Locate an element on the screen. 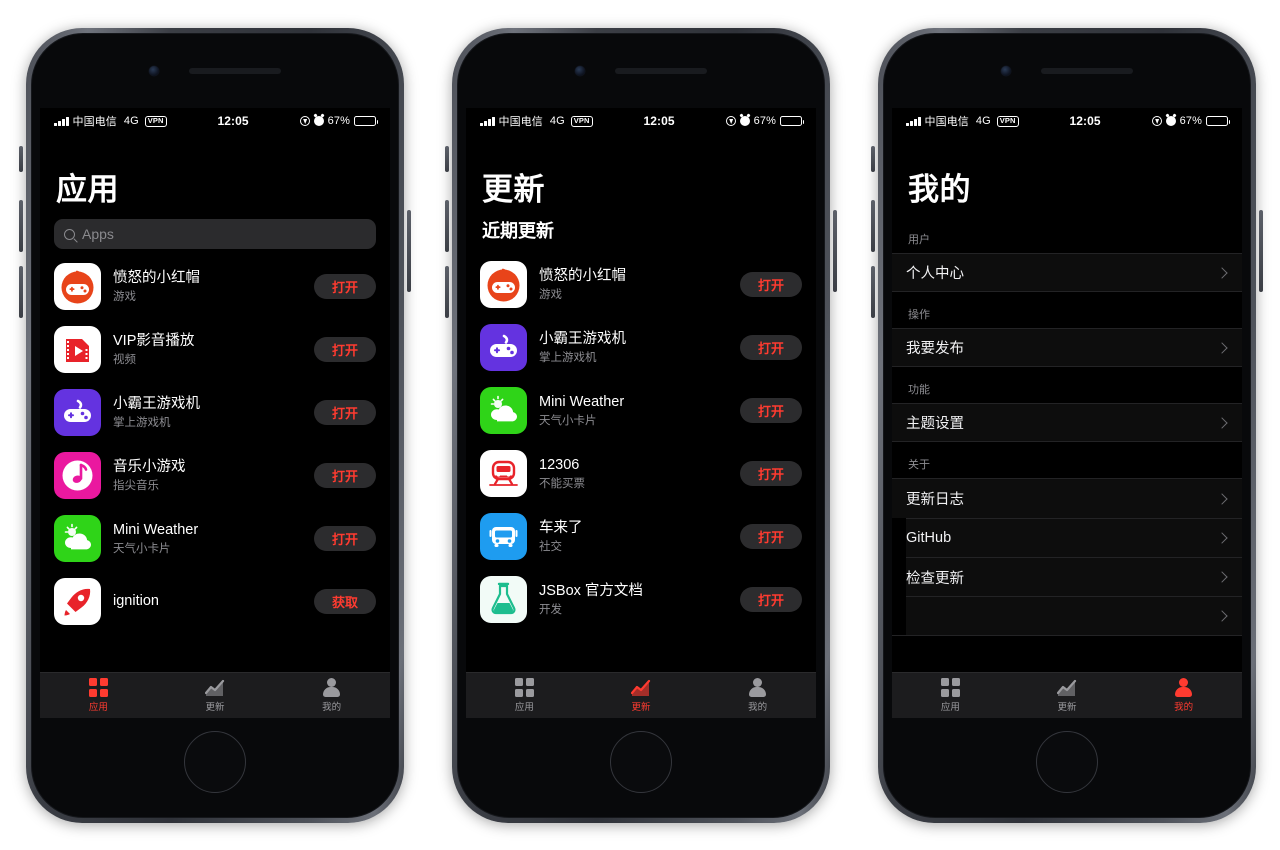 This screenshot has width=1280, height=850. search-icon is located at coordinates (69, 234).